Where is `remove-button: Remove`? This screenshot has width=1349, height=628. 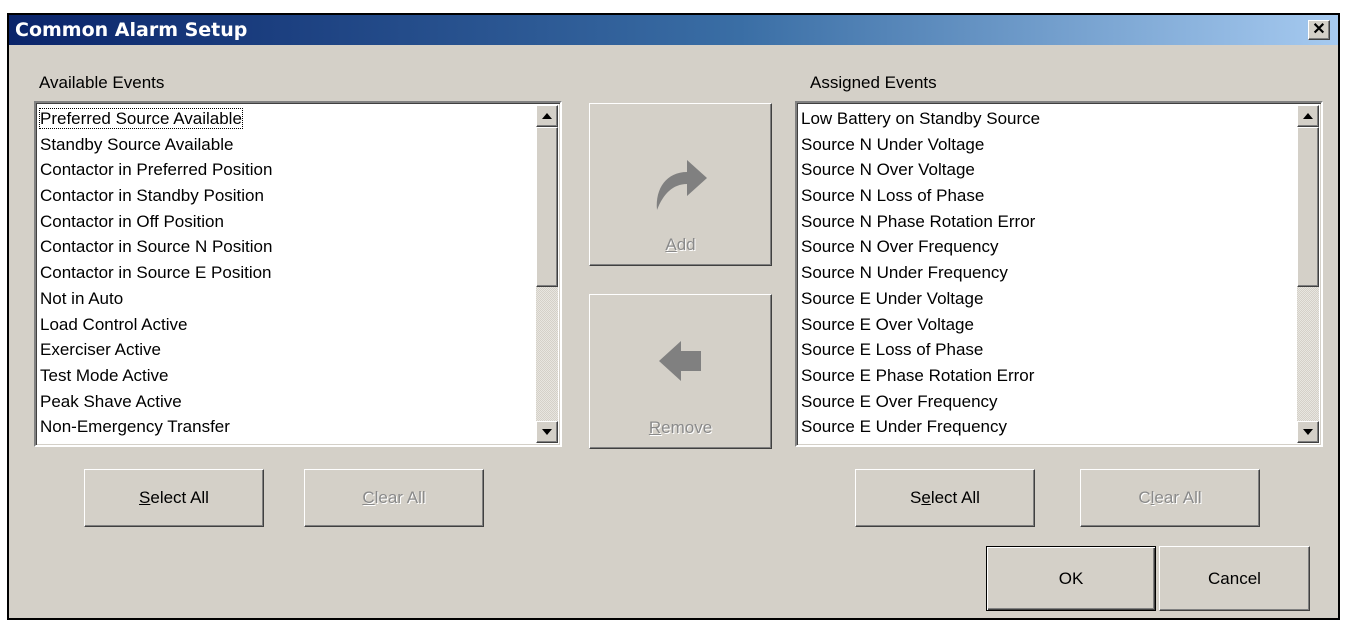
remove-button: Remove is located at coordinates (680, 371).